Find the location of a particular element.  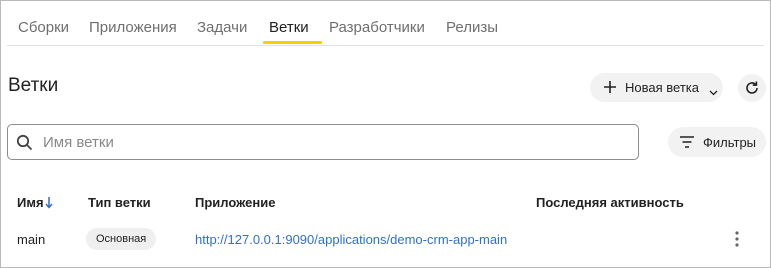

chevron-down-icon is located at coordinates (713, 91).